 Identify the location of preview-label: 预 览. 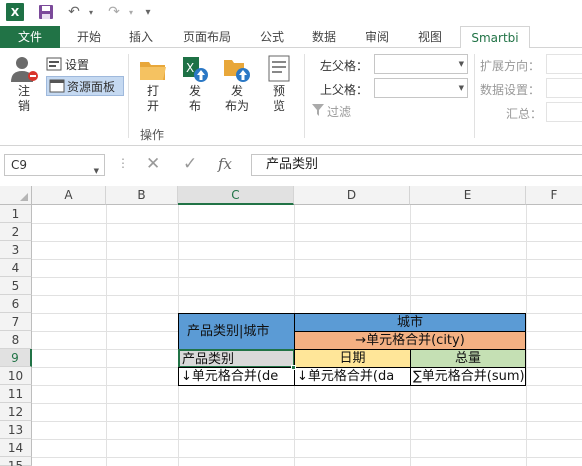
(278, 98).